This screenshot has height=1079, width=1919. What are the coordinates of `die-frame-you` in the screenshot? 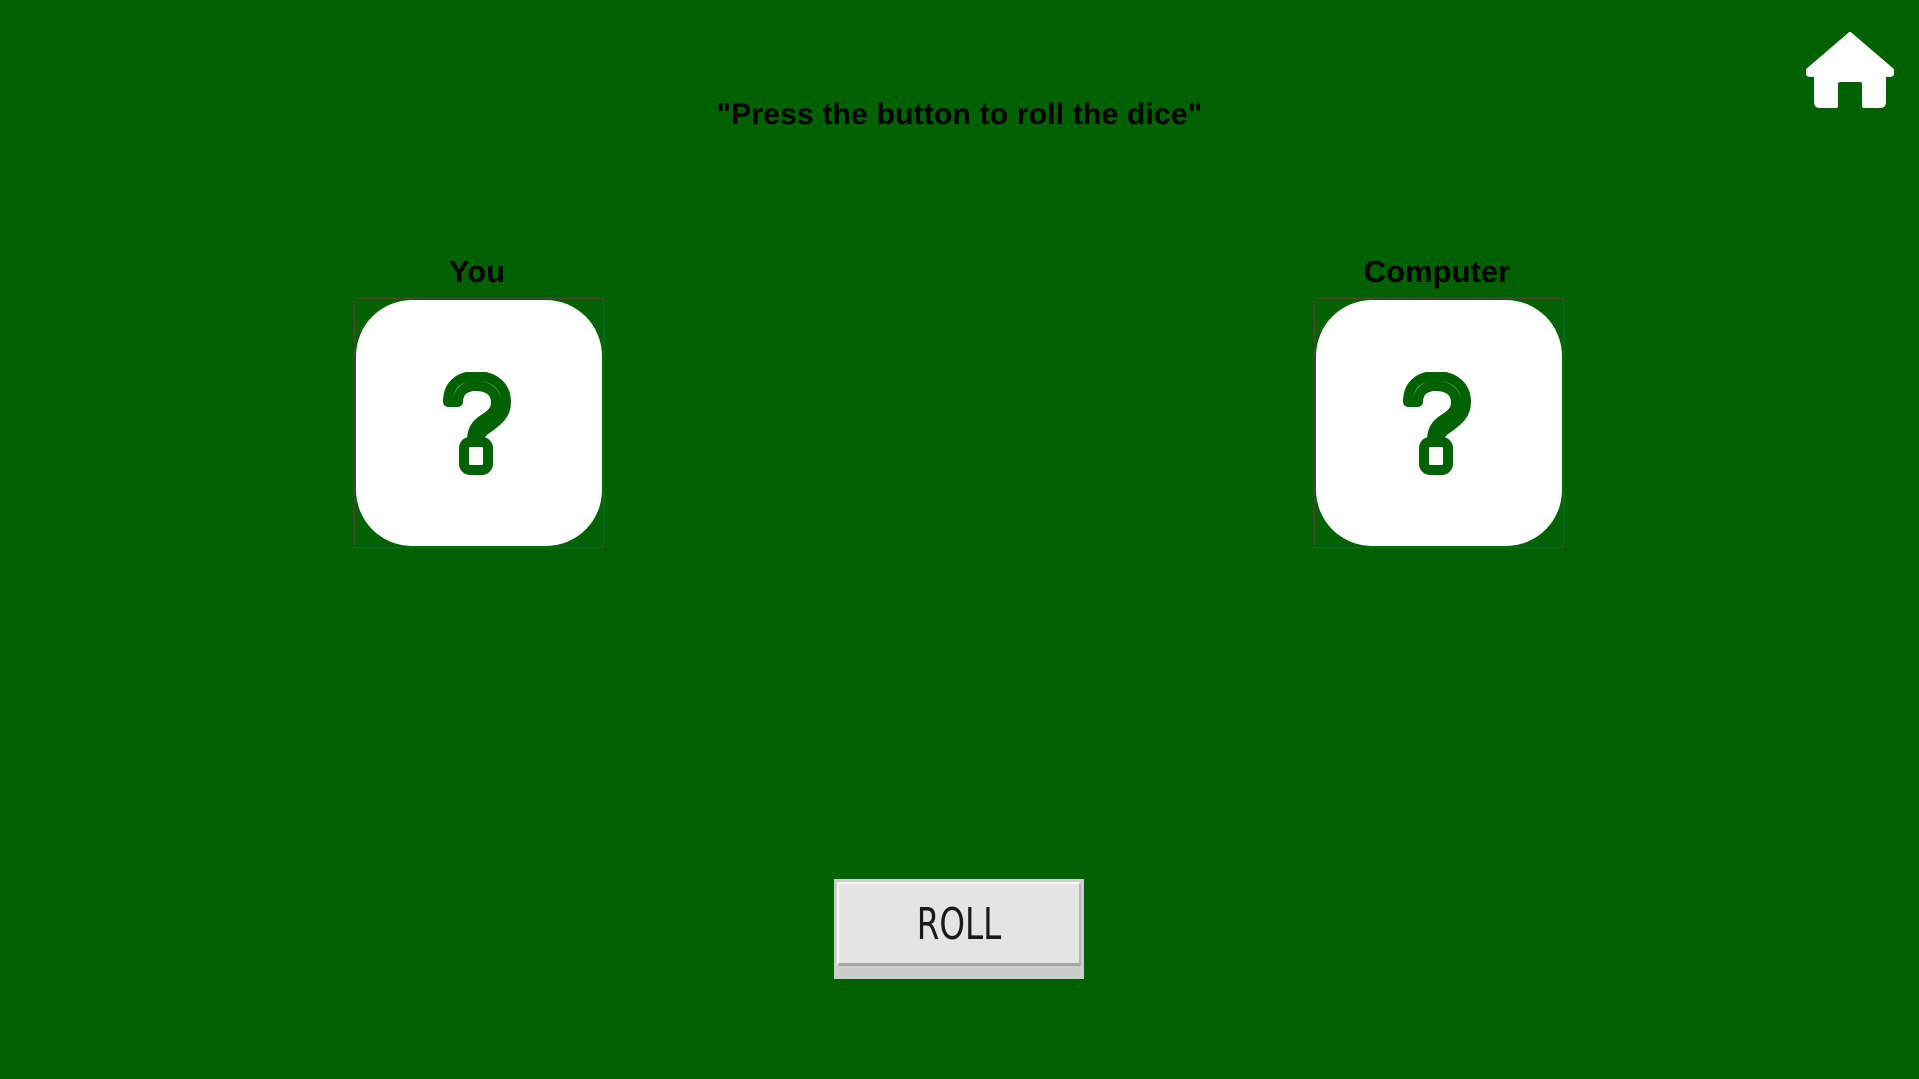 It's located at (479, 423).